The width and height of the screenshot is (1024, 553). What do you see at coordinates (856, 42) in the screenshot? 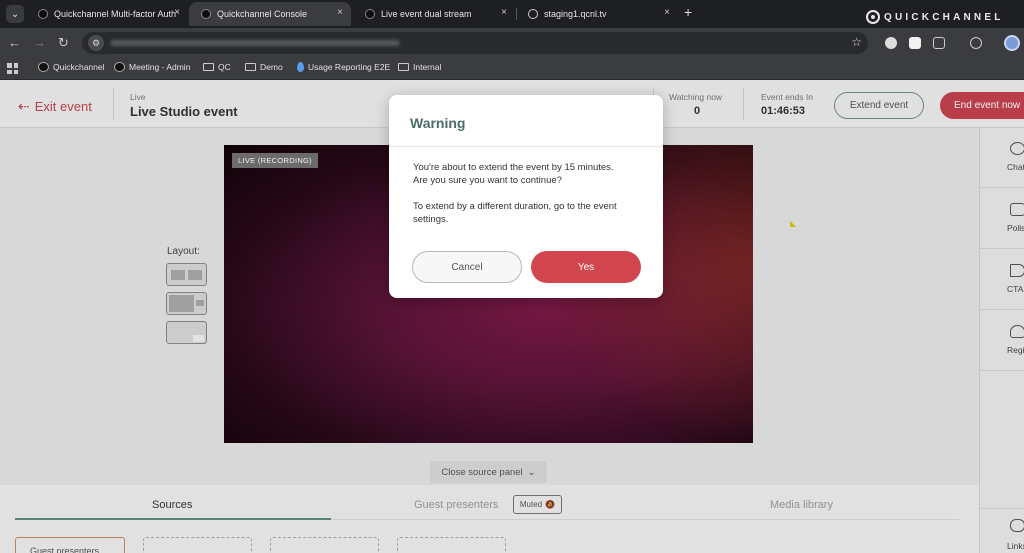
I see `bookmark-star-icon: ☆` at bounding box center [856, 42].